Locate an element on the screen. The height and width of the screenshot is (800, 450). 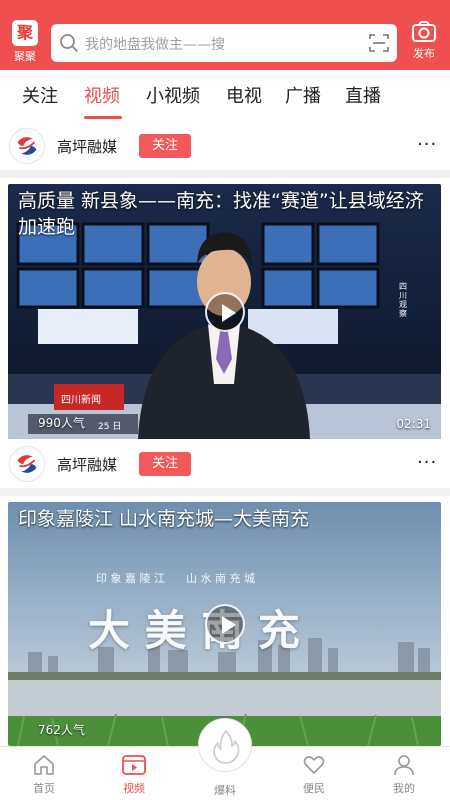
tab-live: 直播 is located at coordinates (363, 95).